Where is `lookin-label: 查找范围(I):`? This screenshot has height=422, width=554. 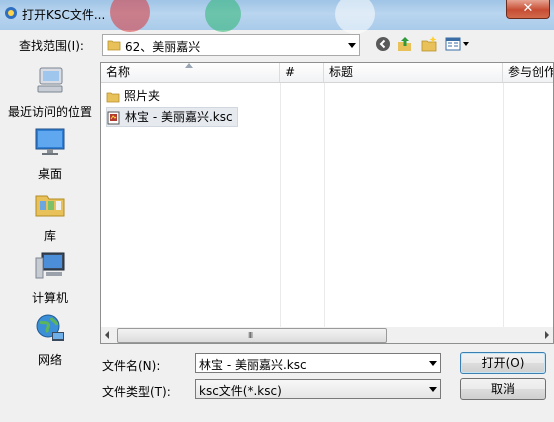 lookin-label: 查找范围(I): is located at coordinates (51, 46).